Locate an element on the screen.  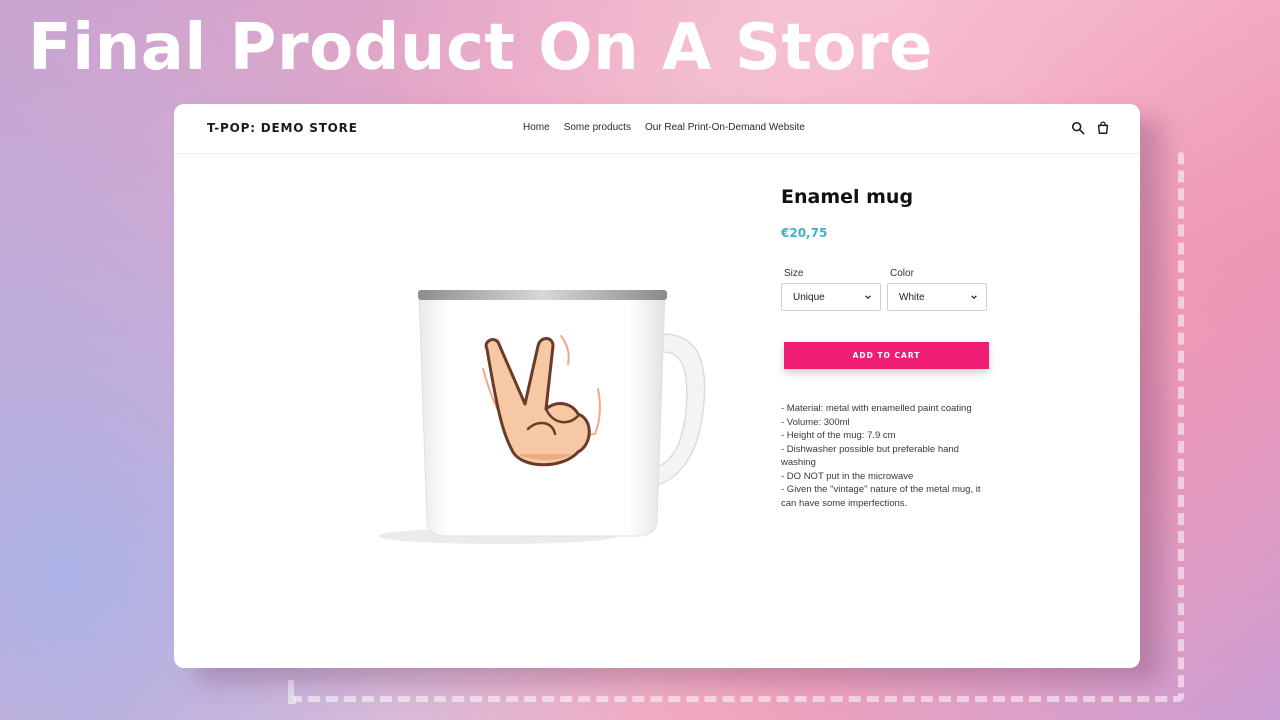
color-select-value: White is located at coordinates (912, 297).